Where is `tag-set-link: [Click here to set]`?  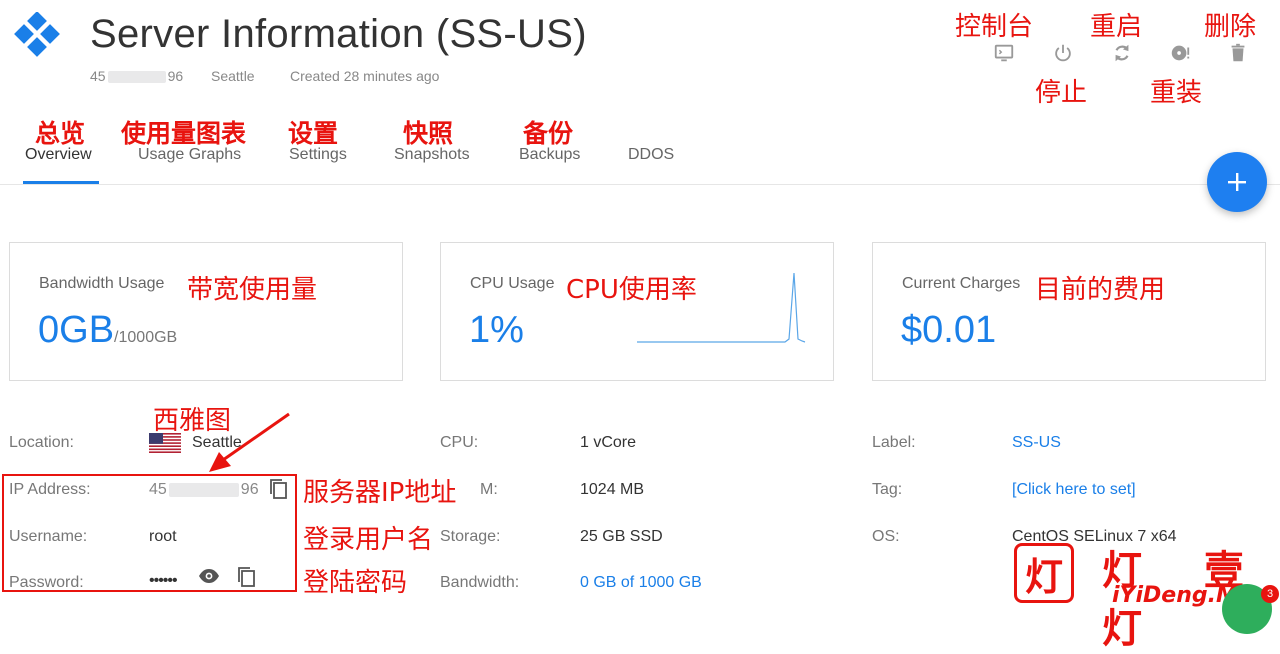
tag-set-link: [Click here to set] is located at coordinates (1074, 490).